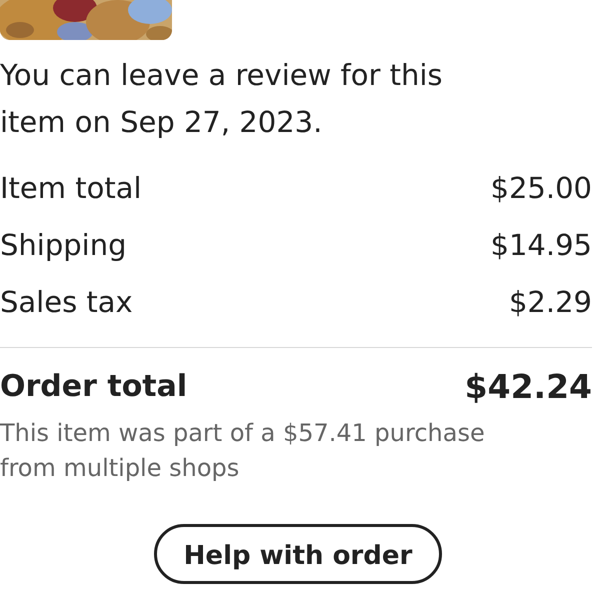 The image size is (600, 600). I want to click on help-button: Help with order, so click(298, 554).